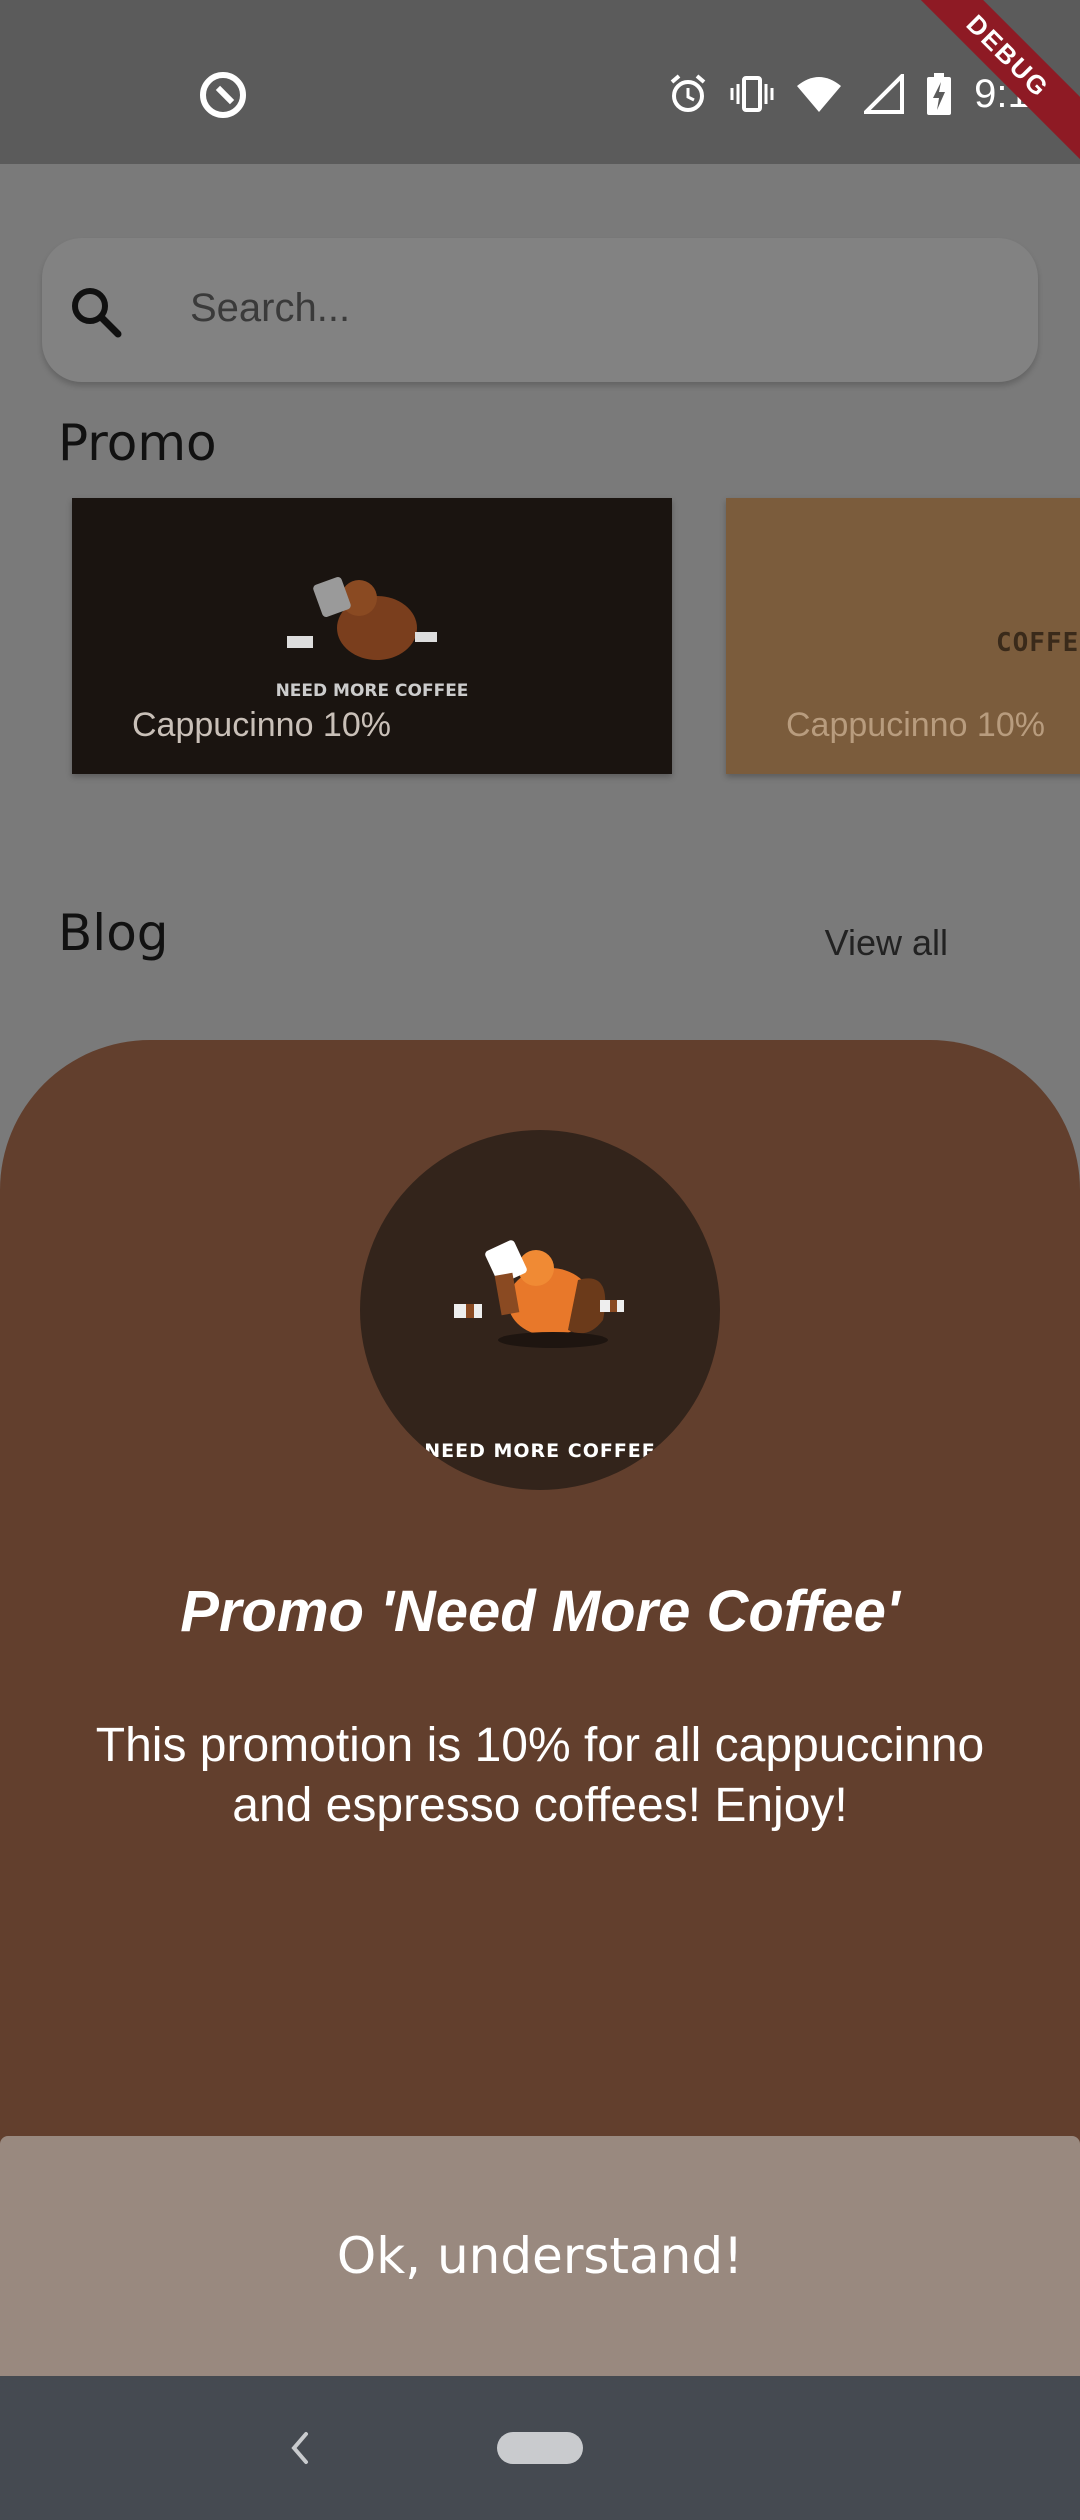 This screenshot has width=1080, height=2520. I want to click on alarm-icon, so click(688, 93).